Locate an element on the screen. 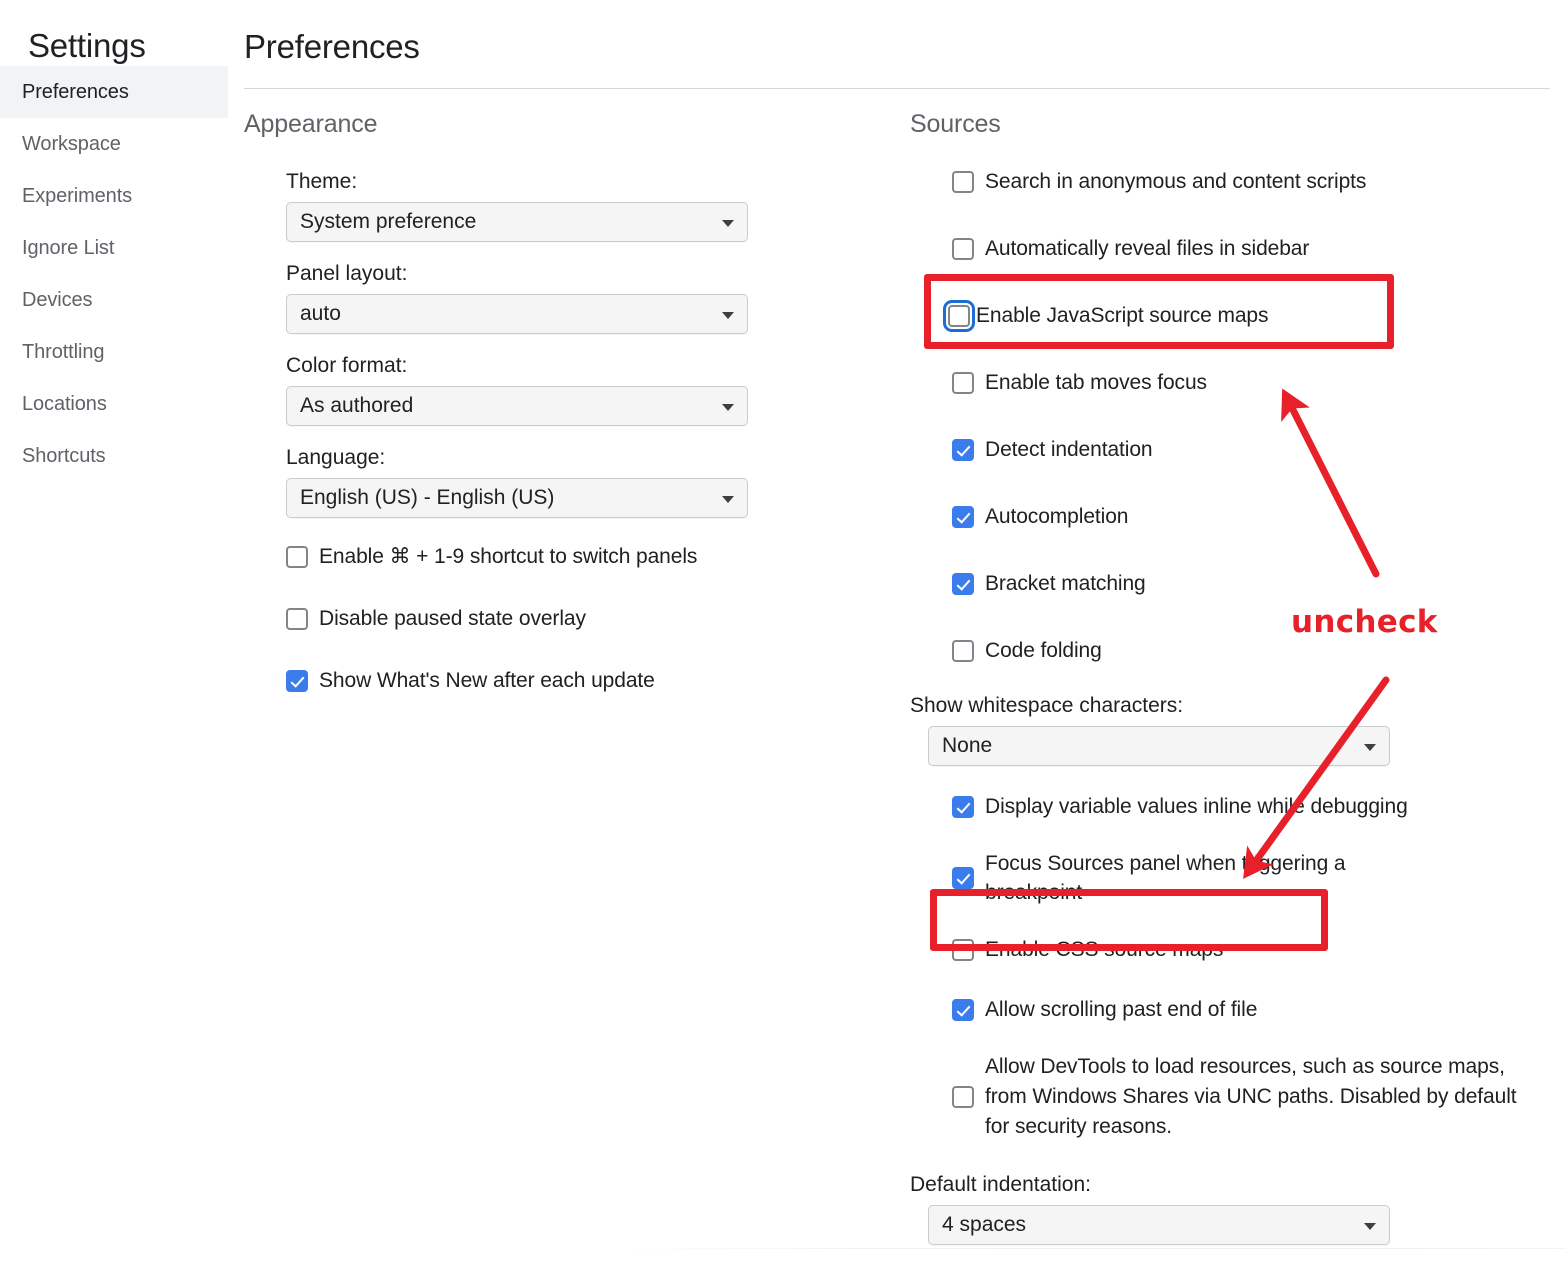  page-title: Preferences is located at coordinates (332, 46).